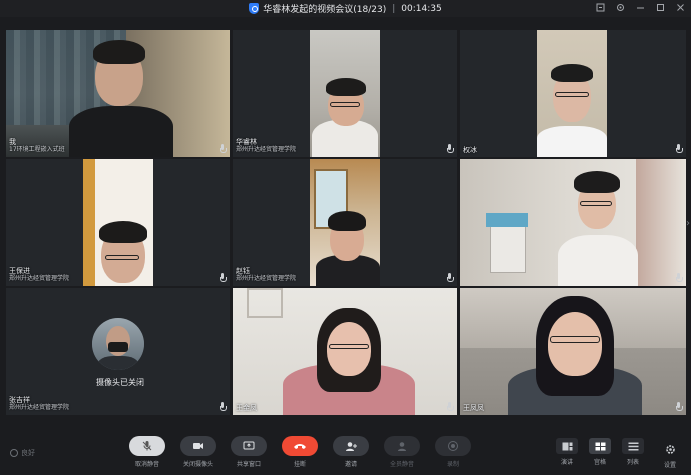 This screenshot has width=691, height=475. I want to click on layout-label: 演讲, so click(566, 462).